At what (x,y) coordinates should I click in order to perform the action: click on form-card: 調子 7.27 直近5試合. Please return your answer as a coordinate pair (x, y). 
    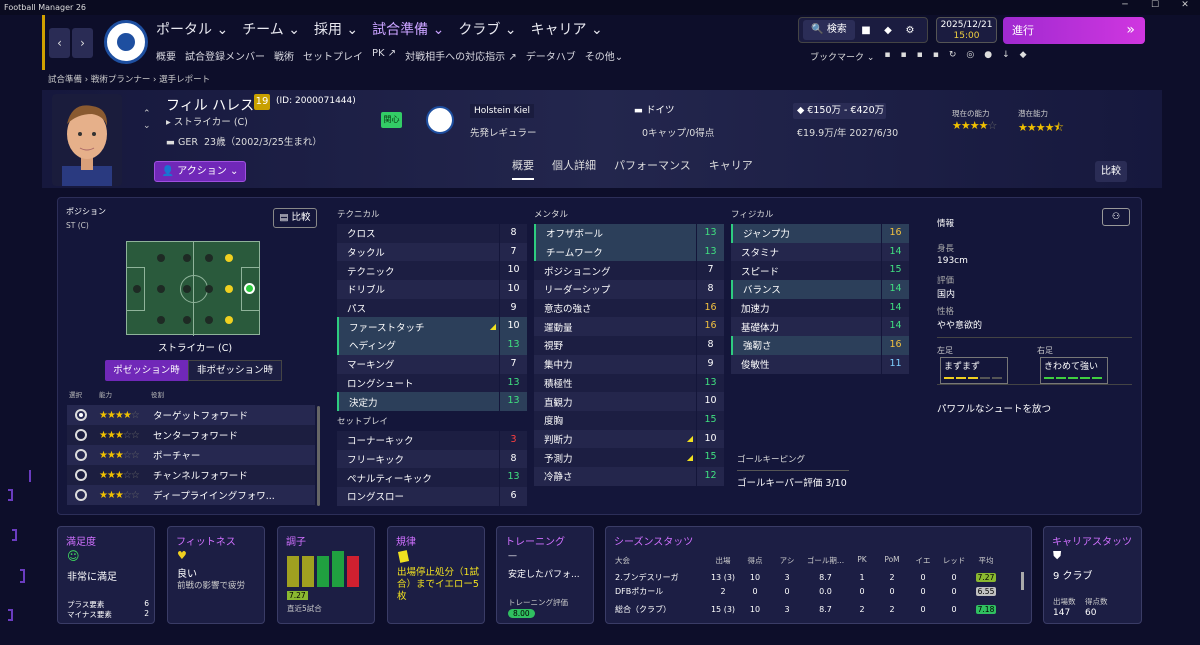
    Looking at the image, I should click on (326, 575).